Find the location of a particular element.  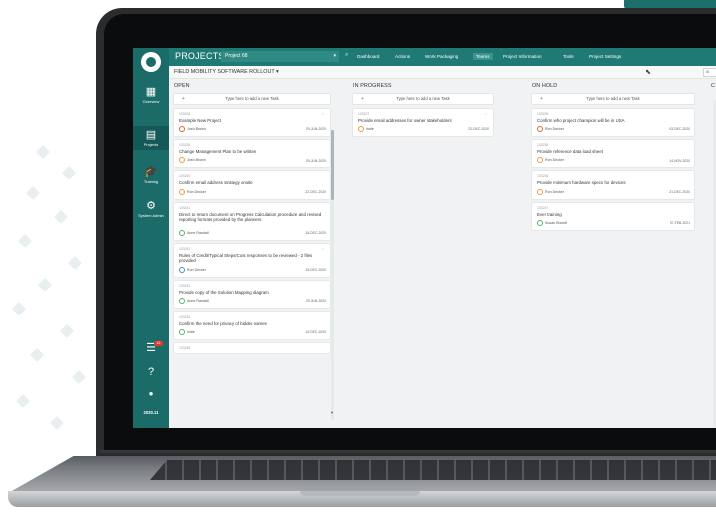

filter-button: ⊞ is located at coordinates (709, 72).